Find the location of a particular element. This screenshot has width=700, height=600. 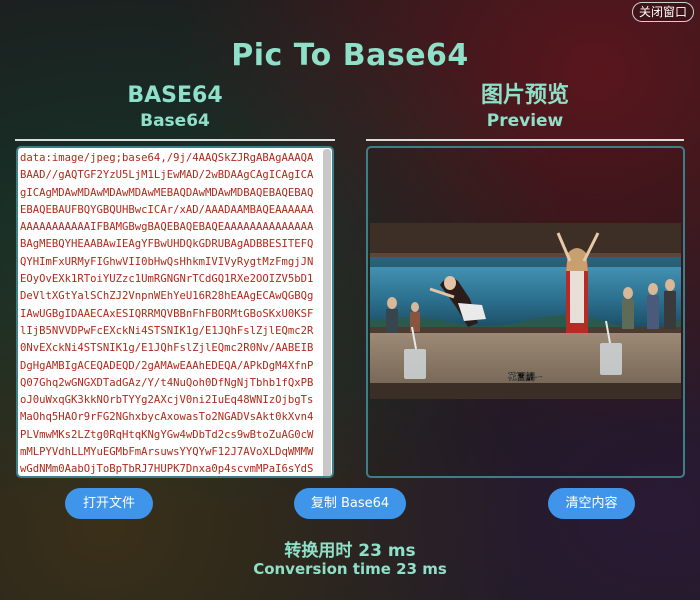

app-title: Pic To Base64 is located at coordinates (350, 55).